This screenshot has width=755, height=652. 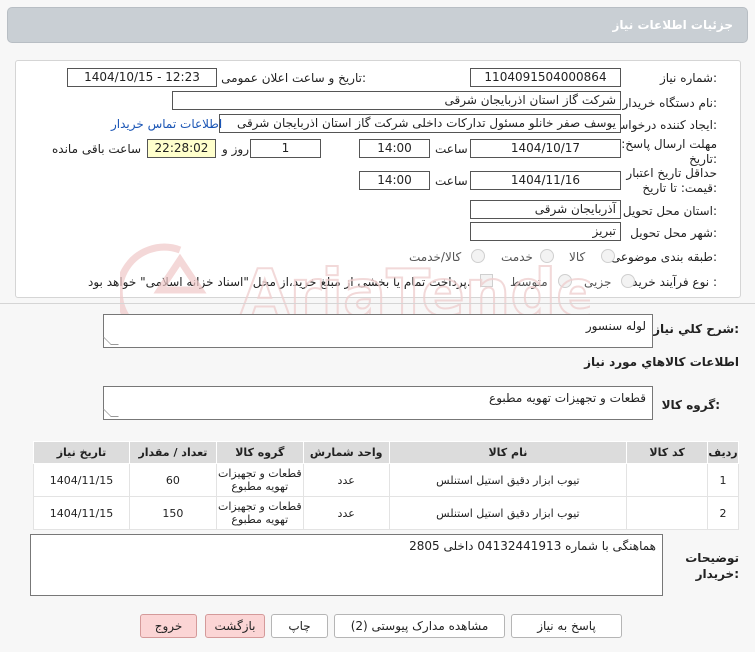 What do you see at coordinates (545, 180) in the screenshot?
I see `validity-date-field: 1404/11/16` at bounding box center [545, 180].